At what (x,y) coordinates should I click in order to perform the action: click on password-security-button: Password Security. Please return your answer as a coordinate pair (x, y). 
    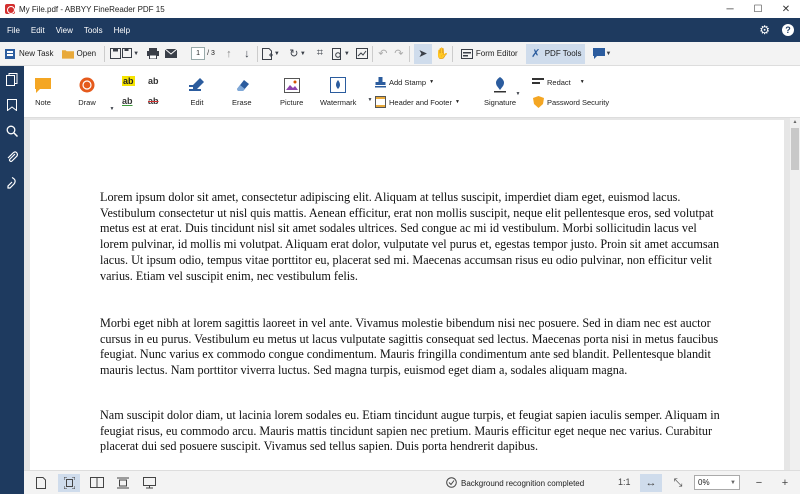
    Looking at the image, I should click on (570, 102).